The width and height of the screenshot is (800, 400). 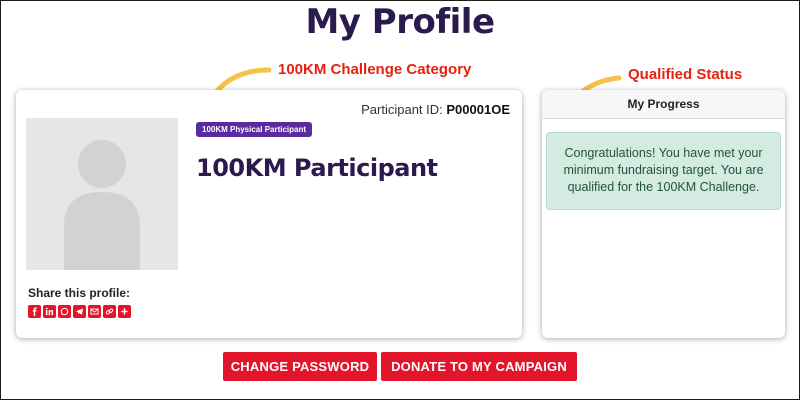 What do you see at coordinates (375, 69) in the screenshot?
I see `annotation-category: 100KM Challenge Category` at bounding box center [375, 69].